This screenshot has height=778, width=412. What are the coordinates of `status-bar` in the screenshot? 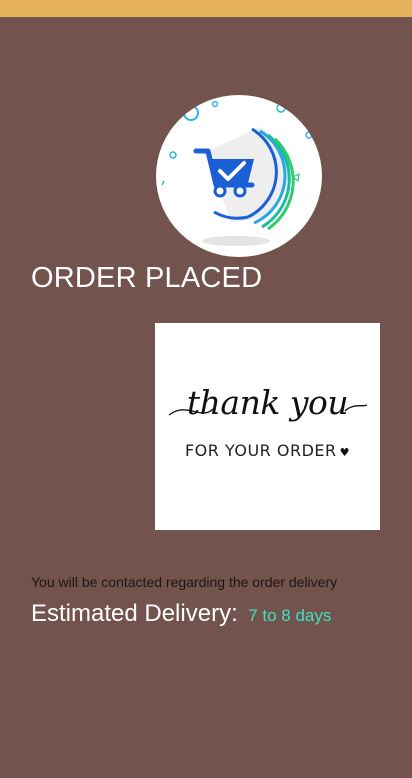 It's located at (206, 8).